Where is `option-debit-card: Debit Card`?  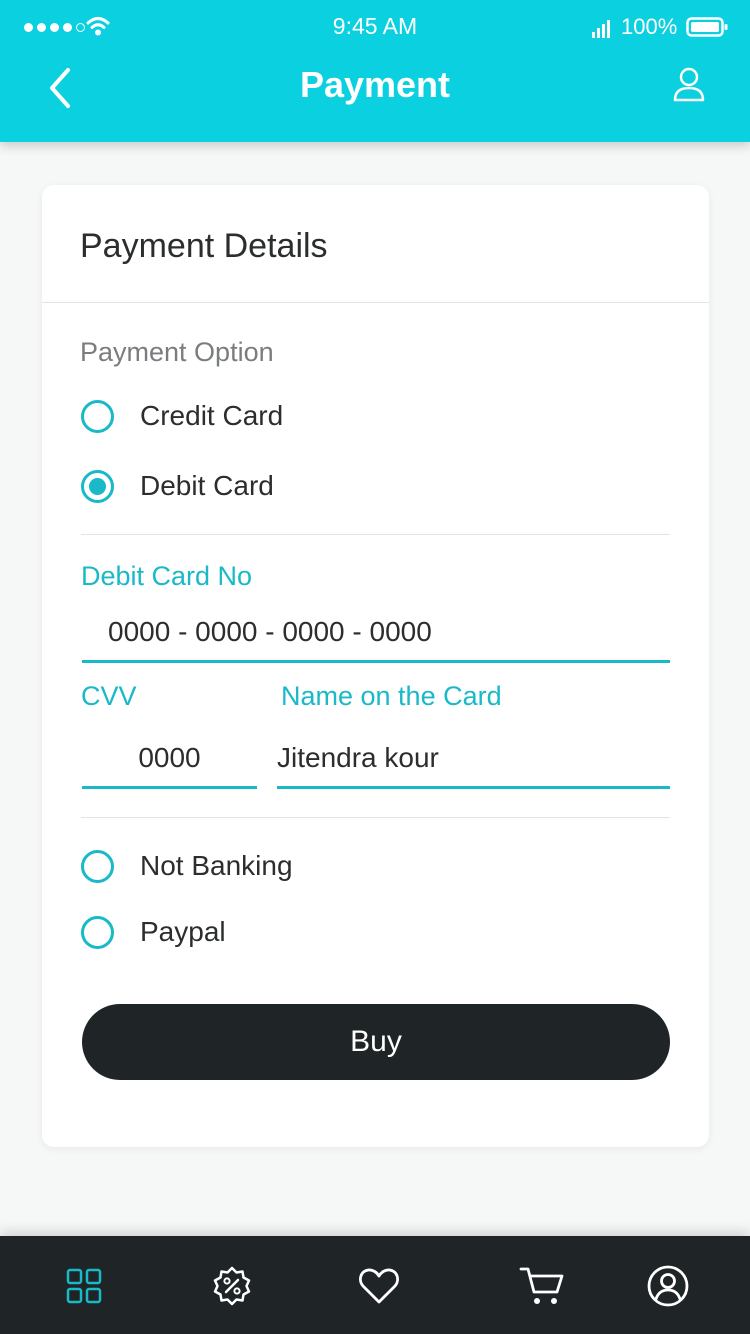 option-debit-card: Debit Card is located at coordinates (177, 486).